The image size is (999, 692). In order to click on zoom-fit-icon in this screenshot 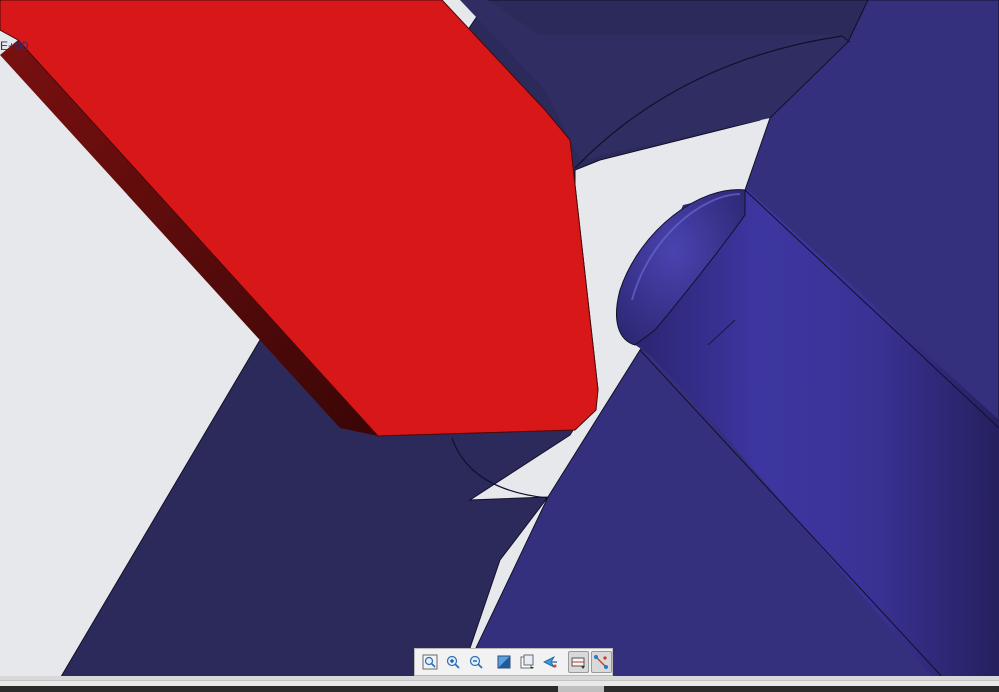, I will do `click(430, 662)`.